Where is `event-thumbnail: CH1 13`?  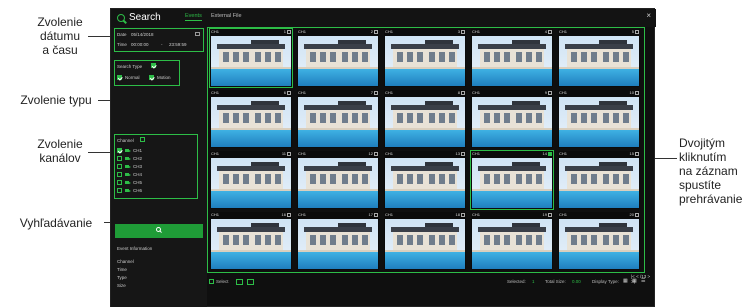 event-thumbnail: CH1 13 is located at coordinates (425, 180).